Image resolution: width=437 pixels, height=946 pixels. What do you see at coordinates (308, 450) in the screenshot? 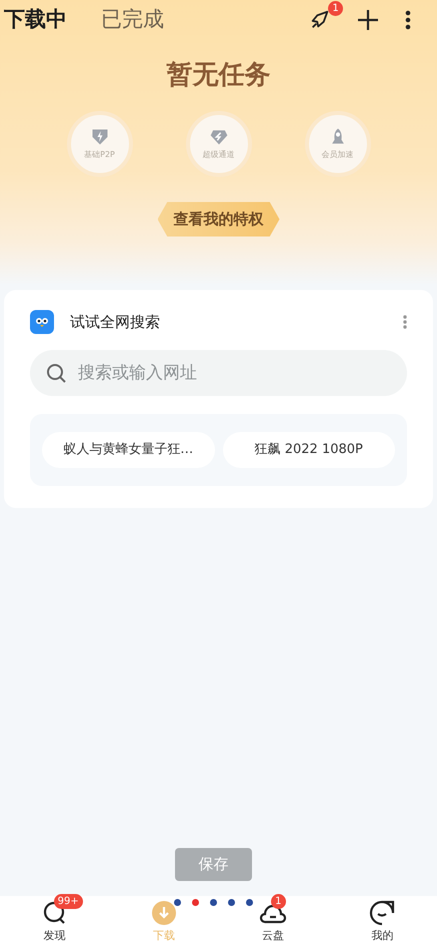
I see `suggestion-chip: 狂飙 2022 1080P` at bounding box center [308, 450].